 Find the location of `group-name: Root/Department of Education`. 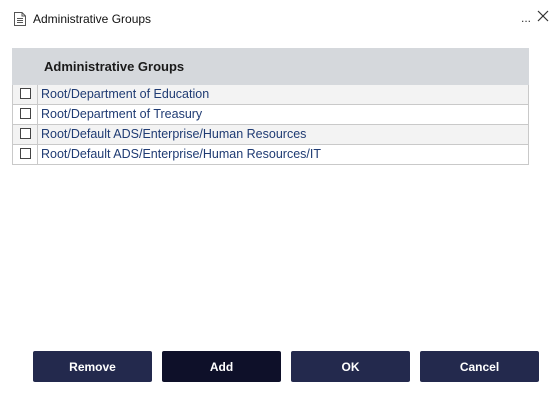

group-name: Root/Department of Education is located at coordinates (125, 94).